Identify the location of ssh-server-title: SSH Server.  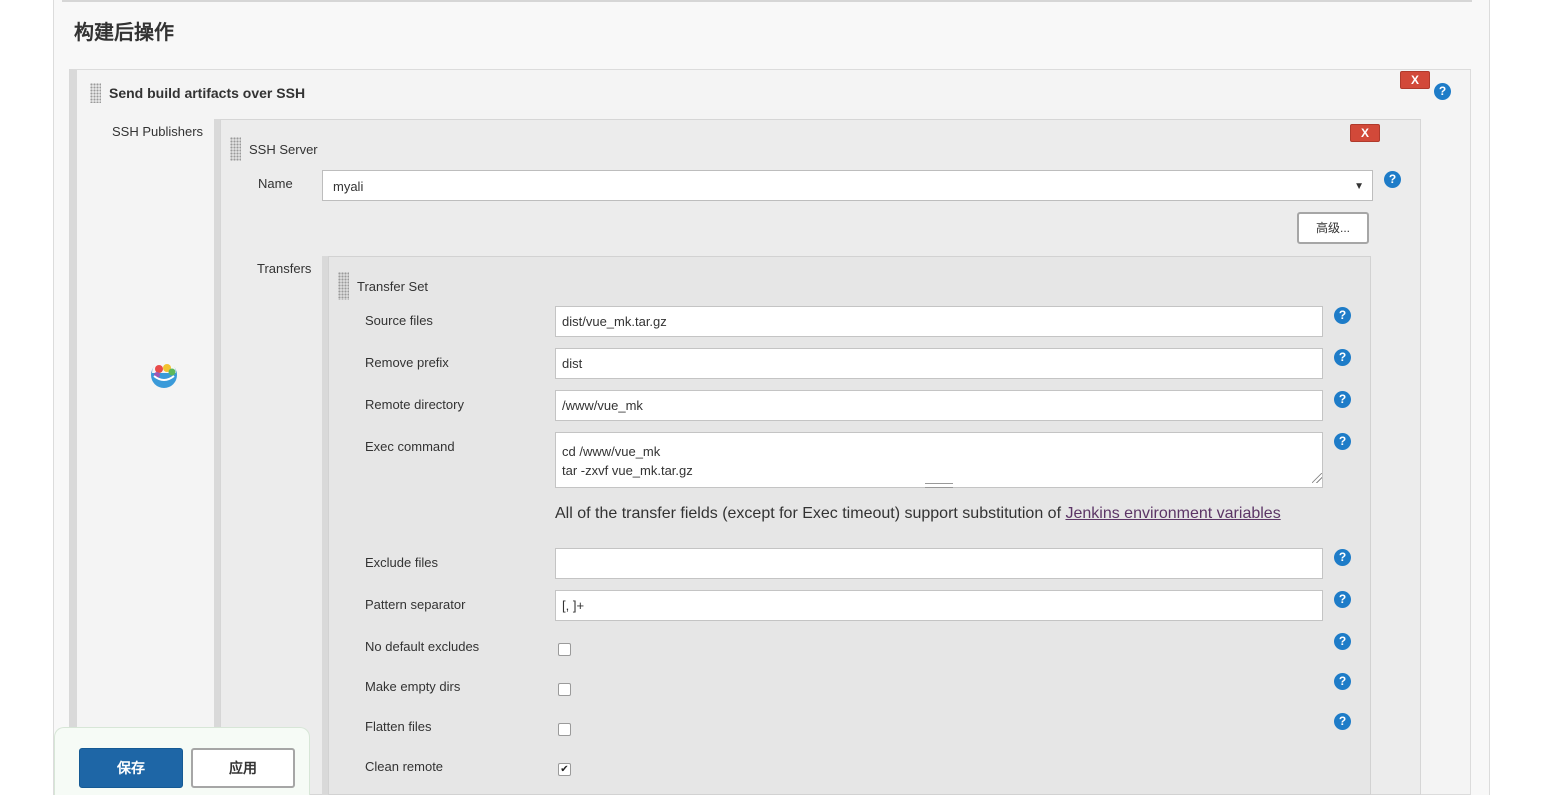
(283, 149).